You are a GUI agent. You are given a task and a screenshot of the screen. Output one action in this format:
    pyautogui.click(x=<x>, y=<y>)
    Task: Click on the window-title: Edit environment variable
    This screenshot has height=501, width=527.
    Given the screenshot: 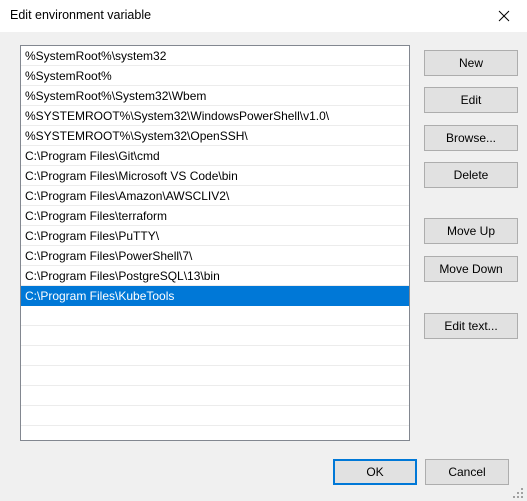 What is the action you would take?
    pyautogui.click(x=81, y=15)
    